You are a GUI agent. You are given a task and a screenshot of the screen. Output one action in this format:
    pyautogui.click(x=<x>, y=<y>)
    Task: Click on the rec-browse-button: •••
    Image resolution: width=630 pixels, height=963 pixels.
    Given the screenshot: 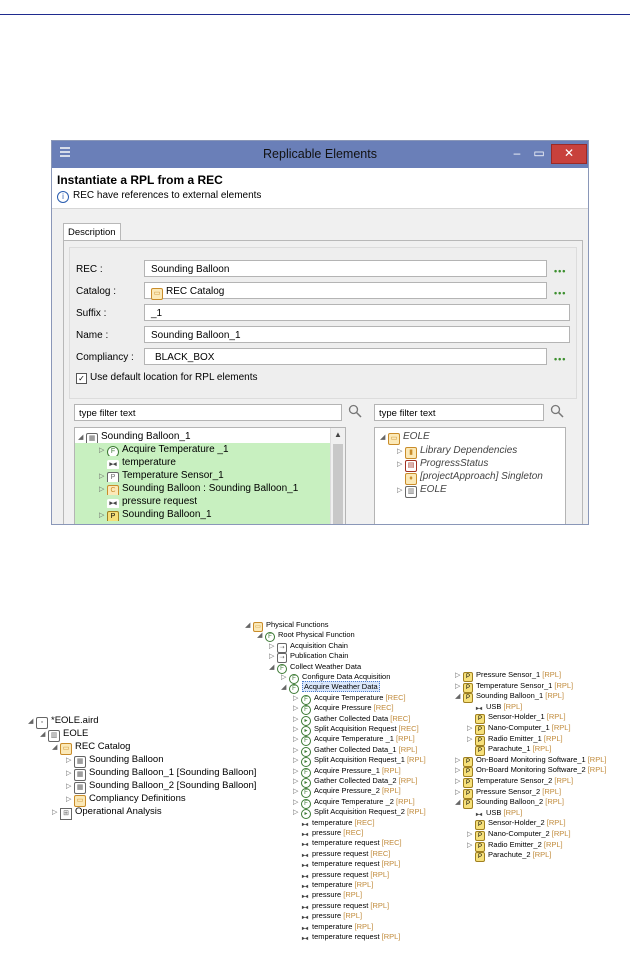 What is the action you would take?
    pyautogui.click(x=560, y=271)
    